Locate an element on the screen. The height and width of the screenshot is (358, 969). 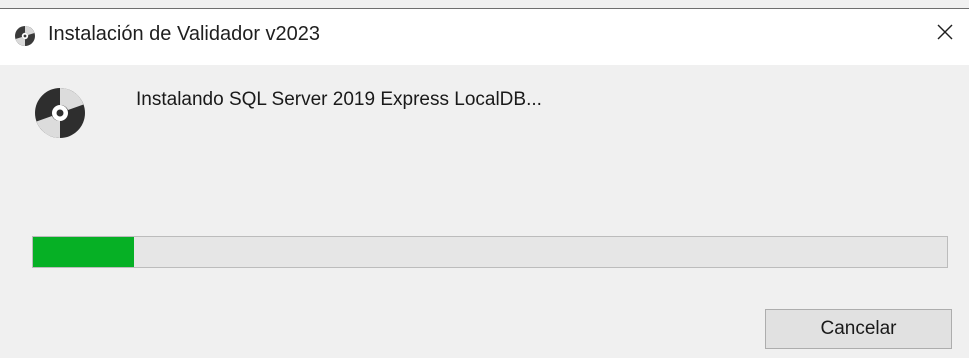
window-title: Instalación de Validador v2023 is located at coordinates (184, 34).